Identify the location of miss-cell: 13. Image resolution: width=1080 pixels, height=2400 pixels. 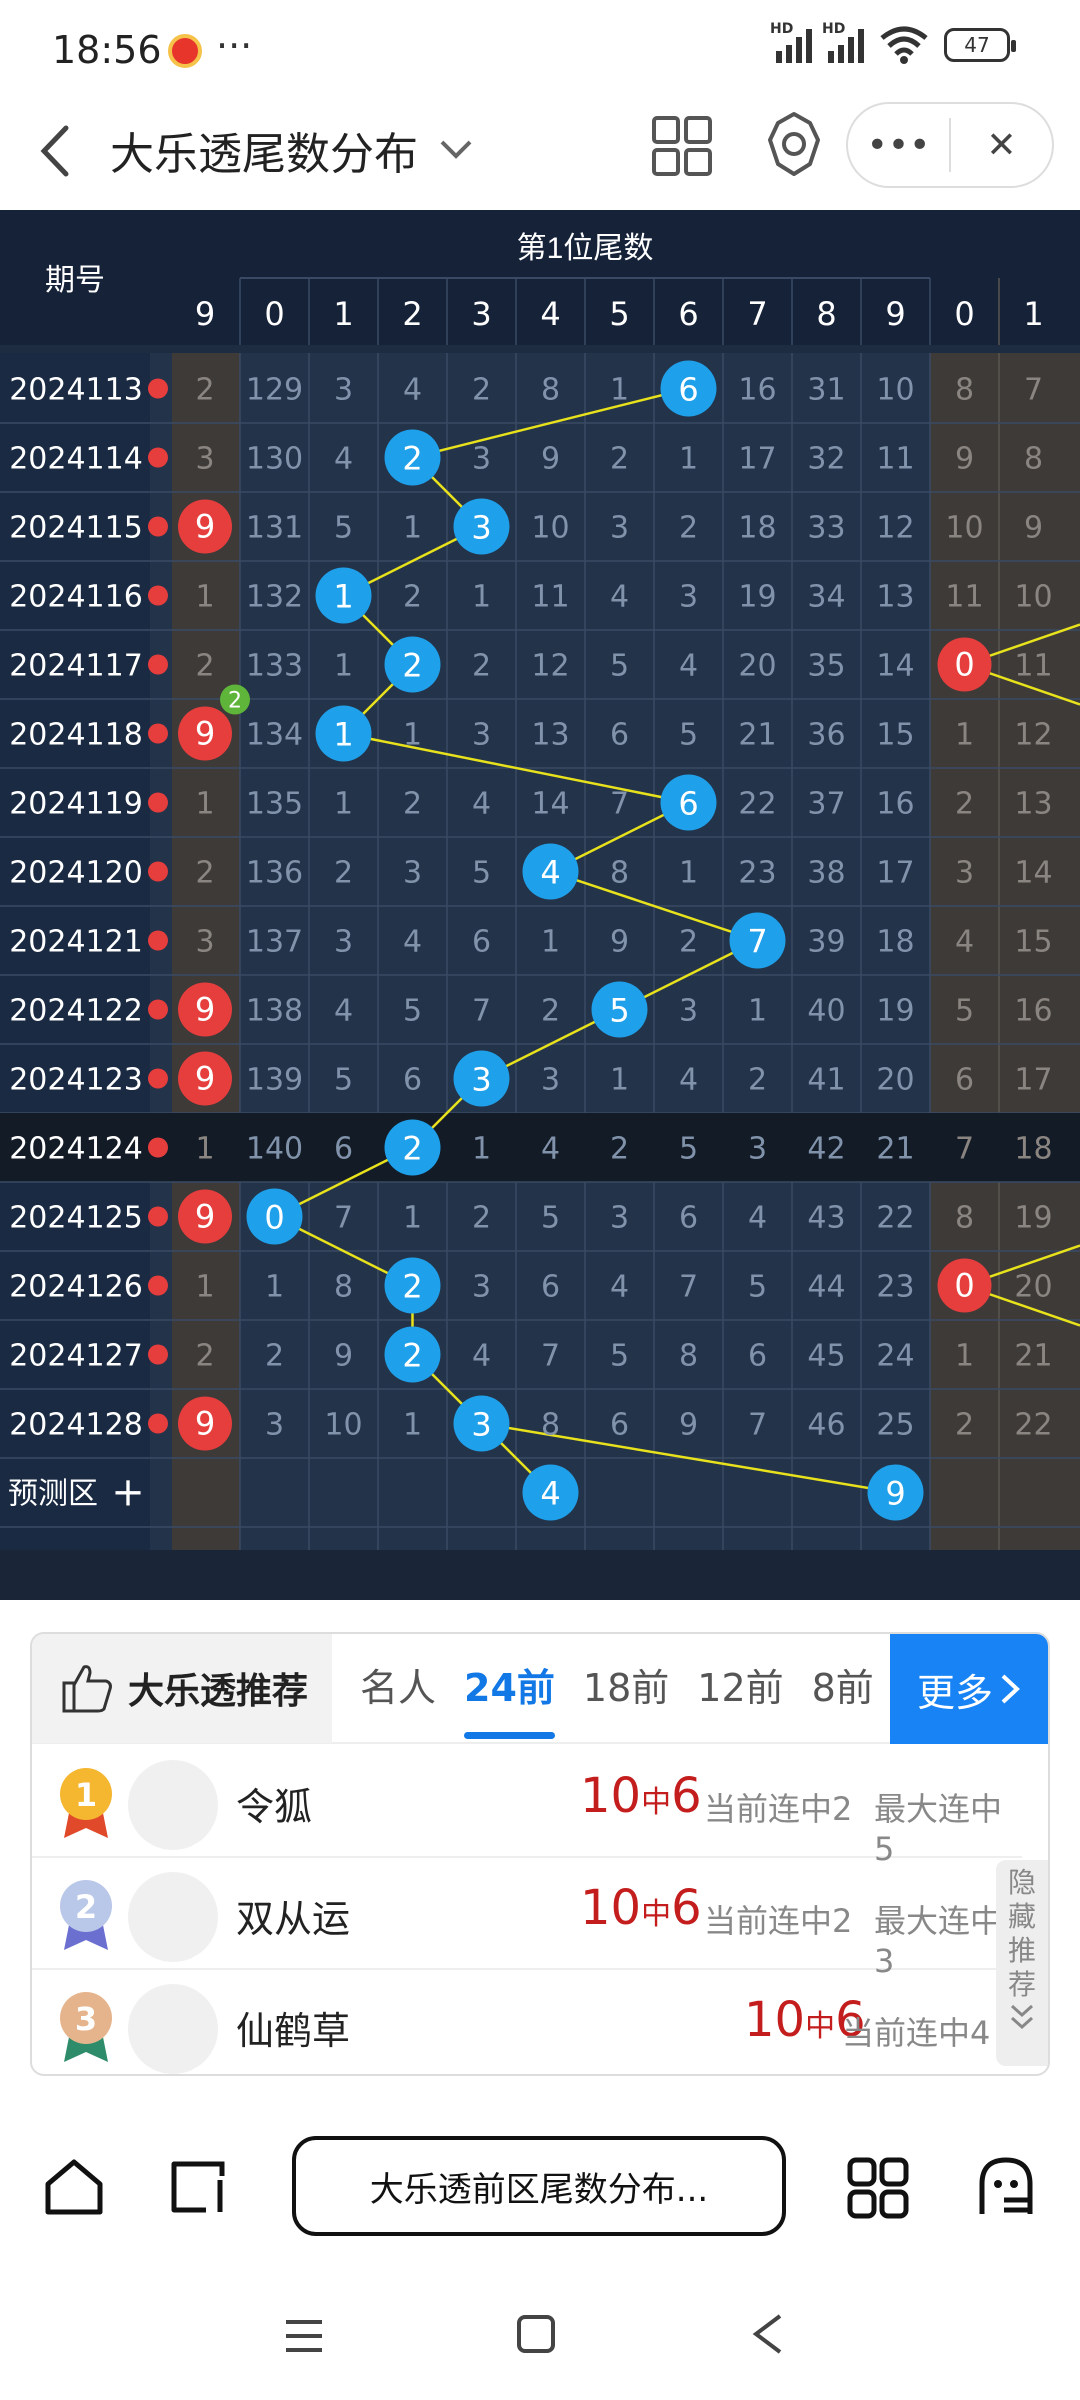
(895, 597).